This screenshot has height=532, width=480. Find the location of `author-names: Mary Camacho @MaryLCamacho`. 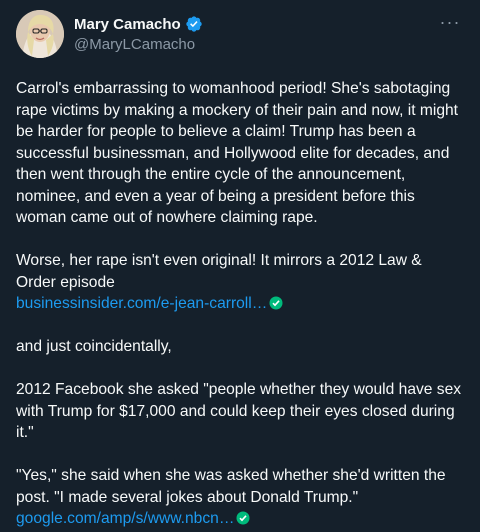

author-names: Mary Camacho @MaryLCamacho is located at coordinates (138, 33).